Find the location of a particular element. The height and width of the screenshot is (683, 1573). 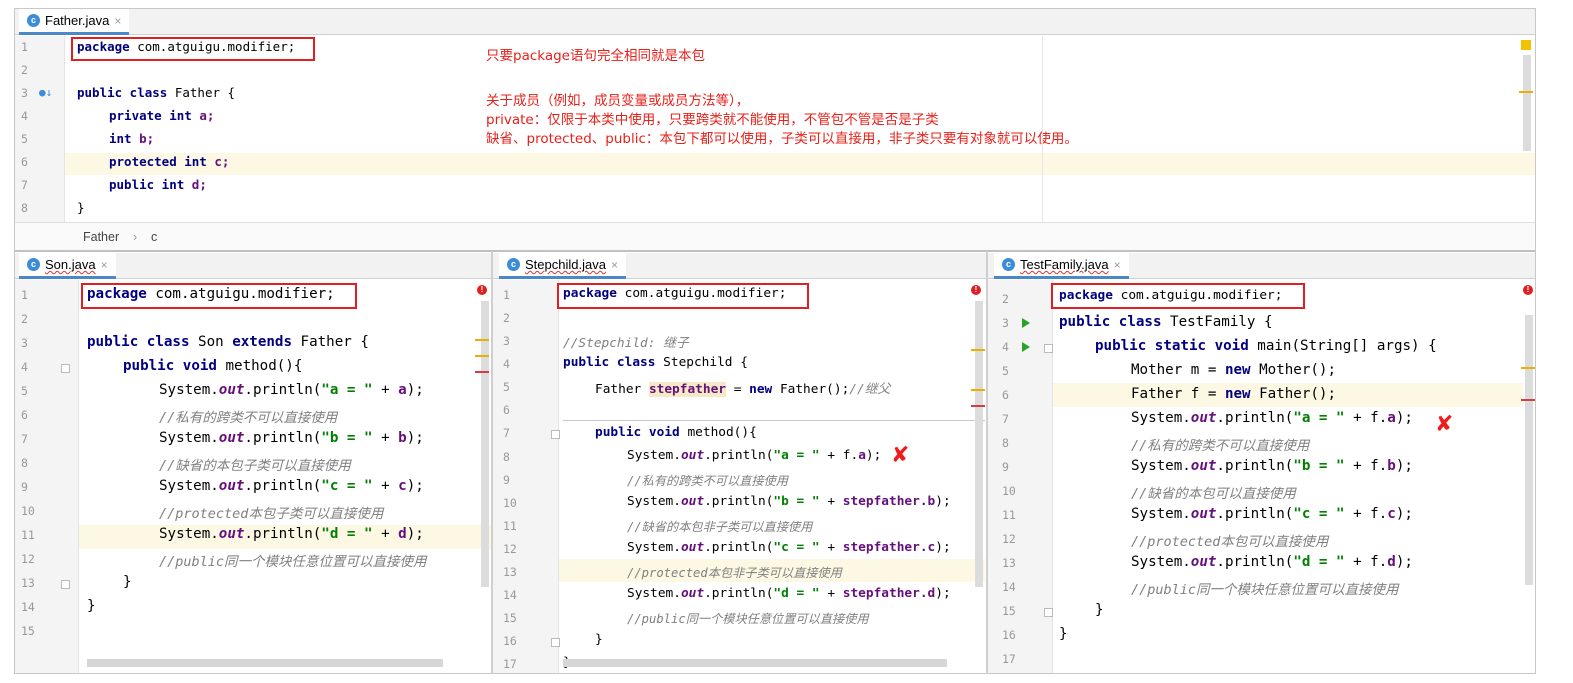

annotation-private: private：仅限于本类中使用，只要跨类就不能使用，不管包不管是否是子类 is located at coordinates (712, 120).